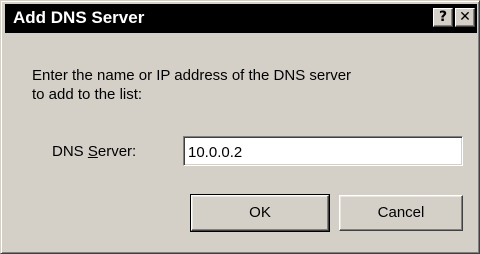  I want to click on instruction-line-2: to add to the list:, so click(87, 94).